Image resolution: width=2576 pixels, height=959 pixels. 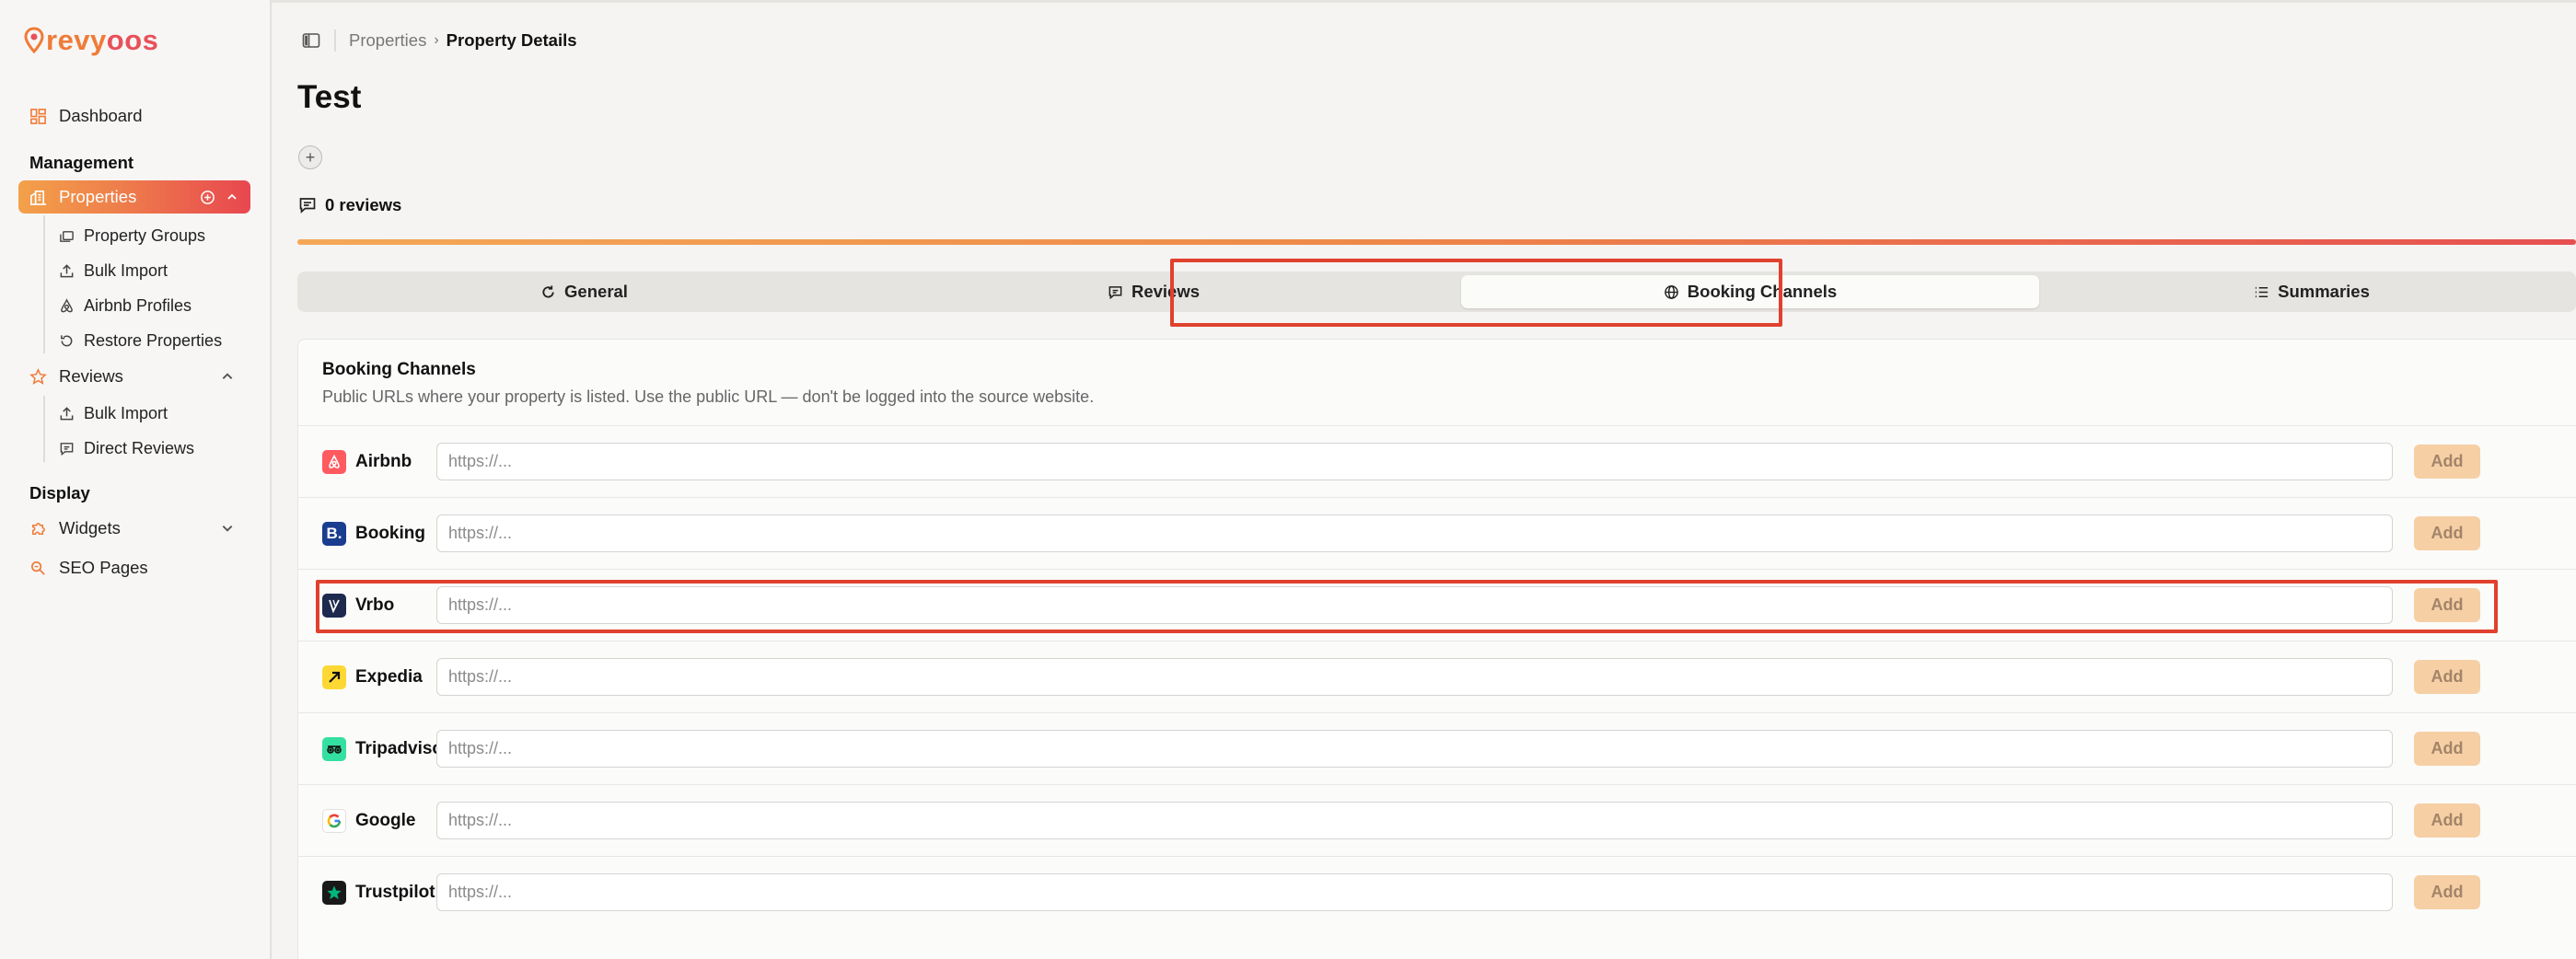 I want to click on expedia-url-input, so click(x=1414, y=677).